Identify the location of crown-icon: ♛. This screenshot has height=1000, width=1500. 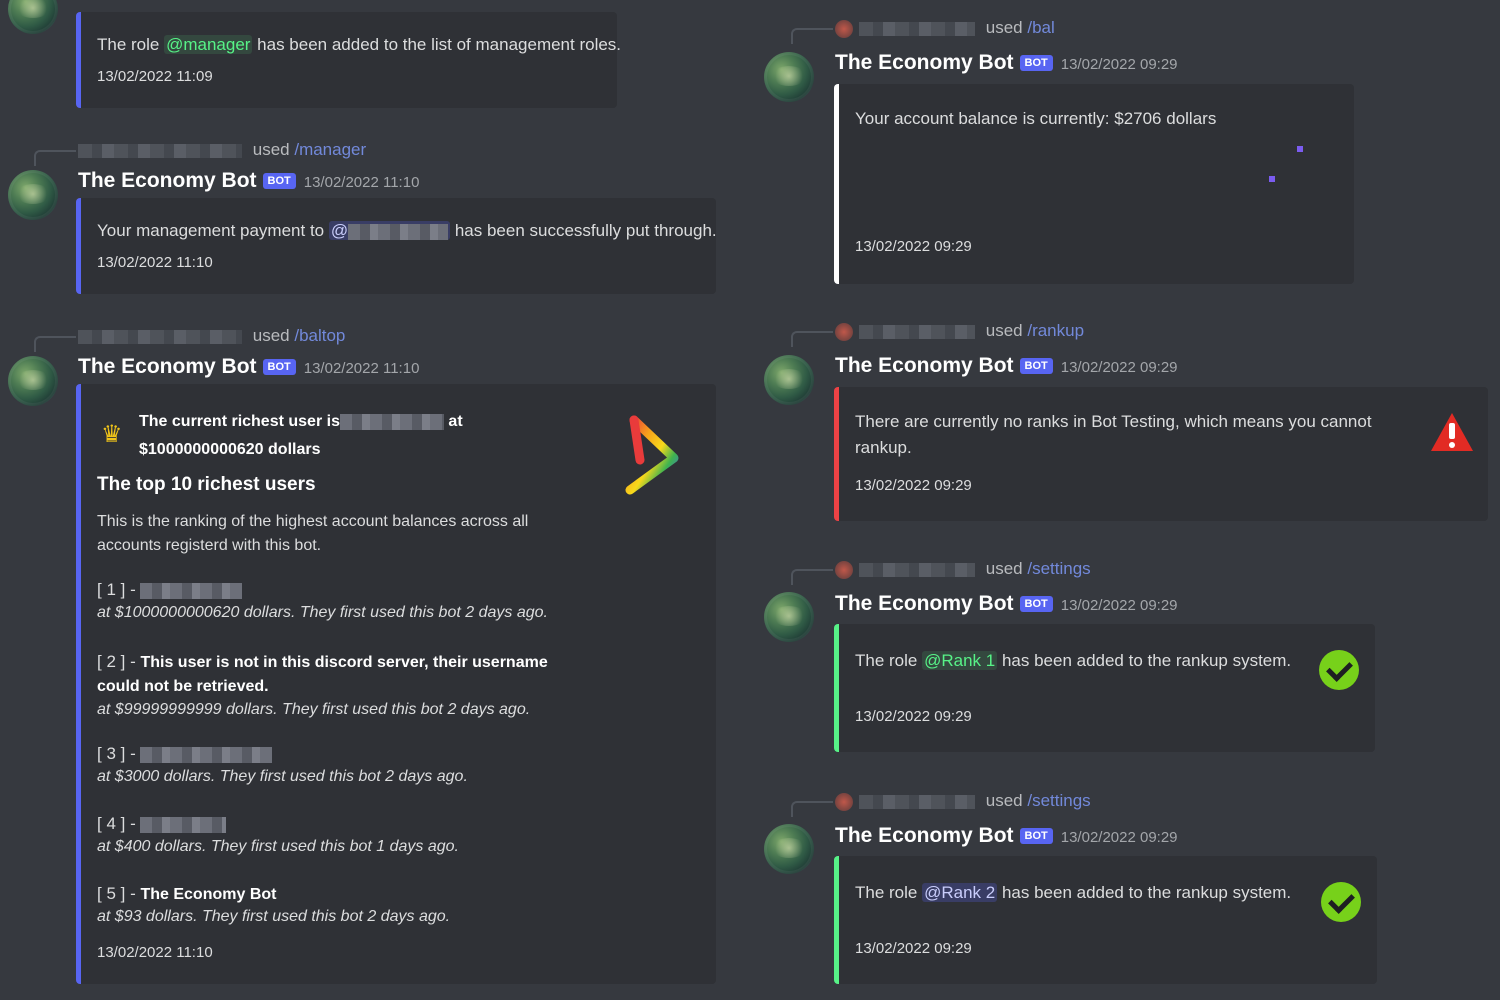
(112, 434).